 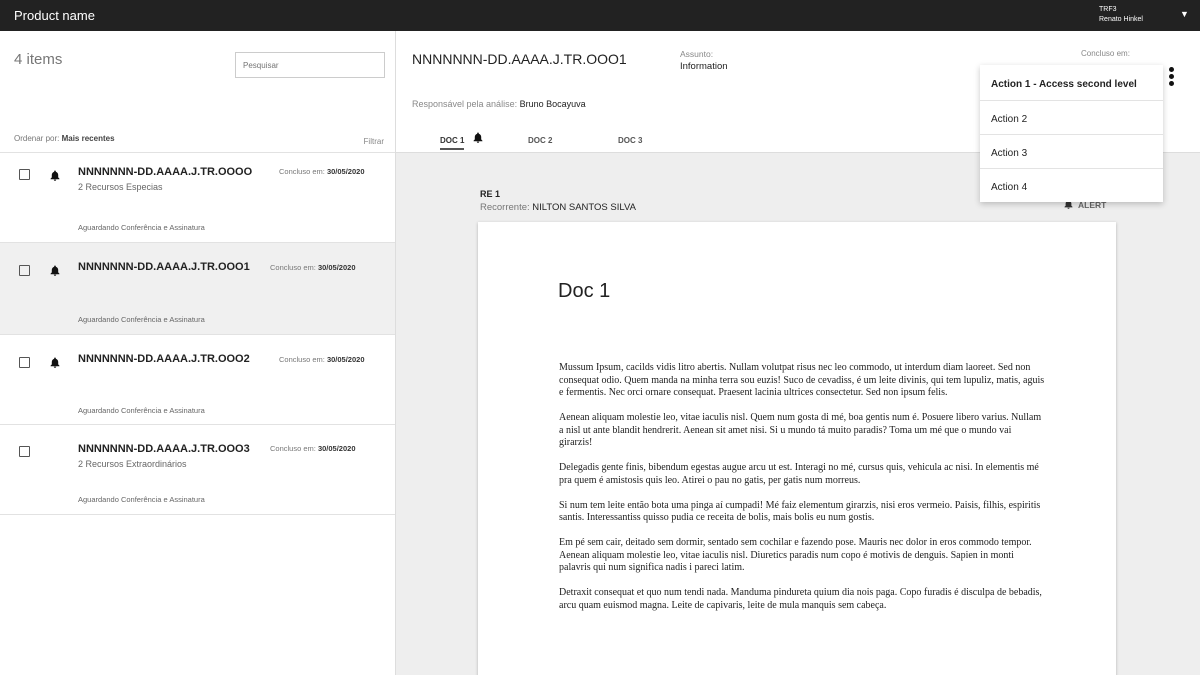 I want to click on sort-label: Ordenar por:, so click(x=37, y=138).